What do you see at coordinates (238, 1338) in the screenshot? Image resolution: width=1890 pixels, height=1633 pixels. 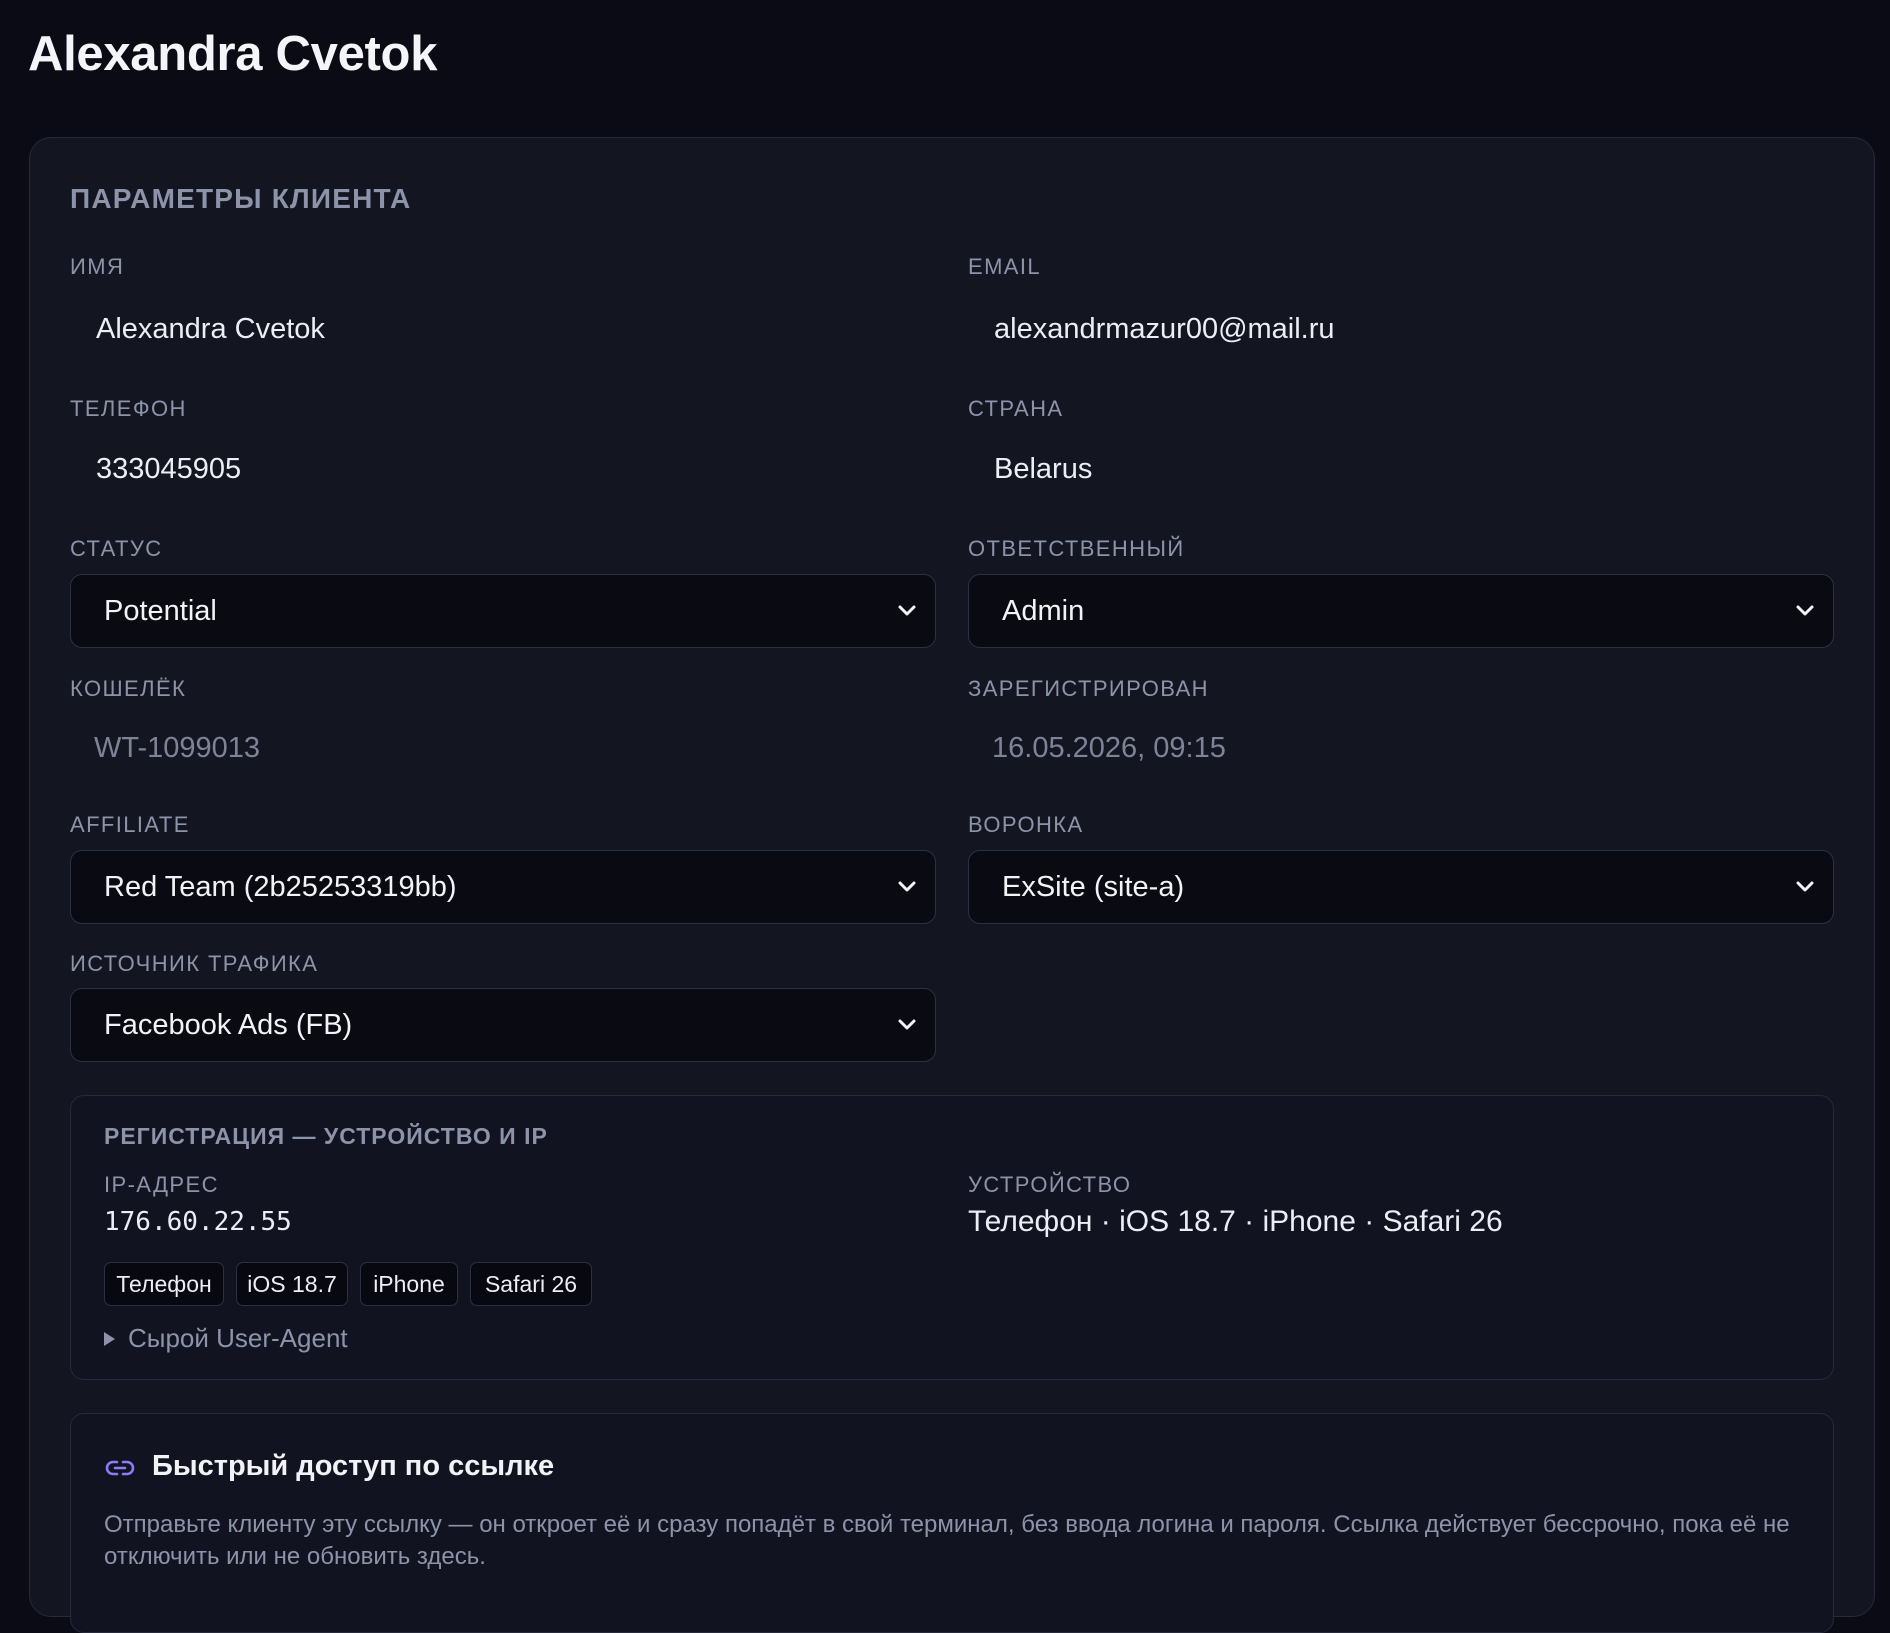 I see `raw-user-agent-label: Сырой User-Agent` at bounding box center [238, 1338].